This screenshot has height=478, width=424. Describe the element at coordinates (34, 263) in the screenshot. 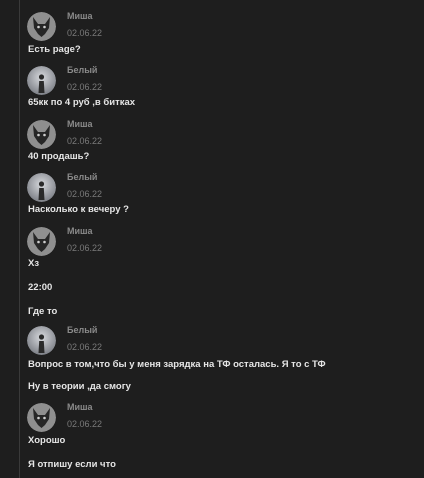

I see `message-text: Хз` at that location.